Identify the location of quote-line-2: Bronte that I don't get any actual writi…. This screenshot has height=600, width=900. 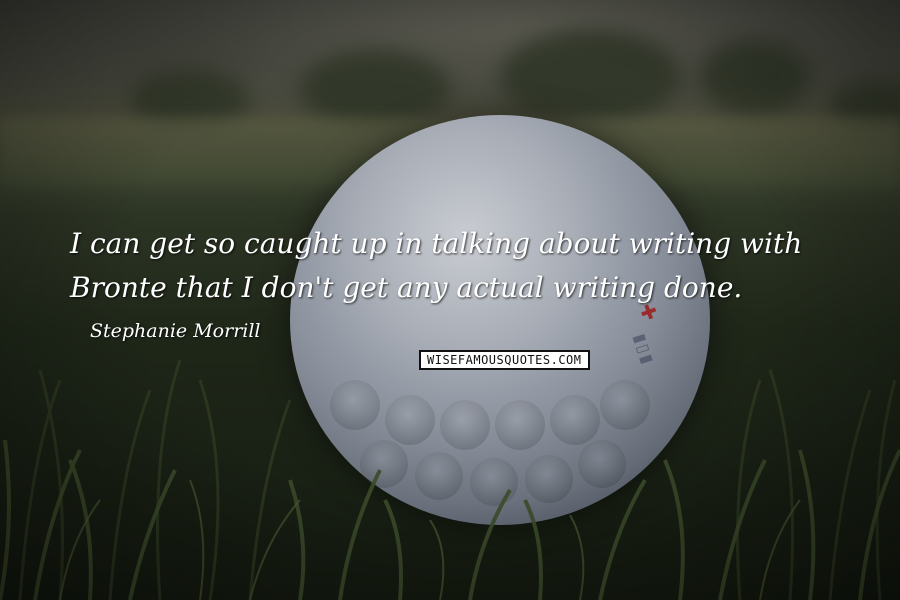
(406, 287).